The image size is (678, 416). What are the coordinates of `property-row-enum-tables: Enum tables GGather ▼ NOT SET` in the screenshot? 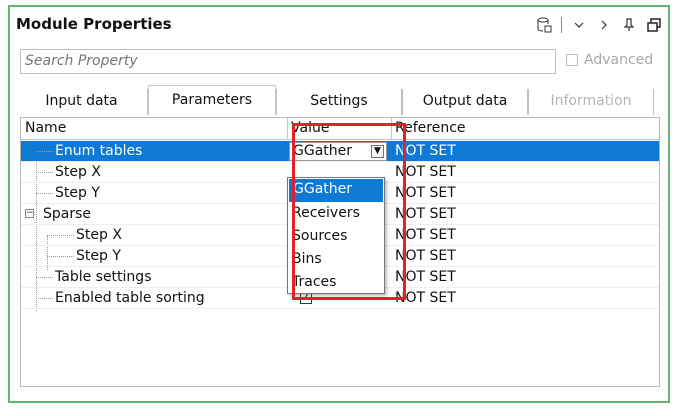 It's located at (340, 151).